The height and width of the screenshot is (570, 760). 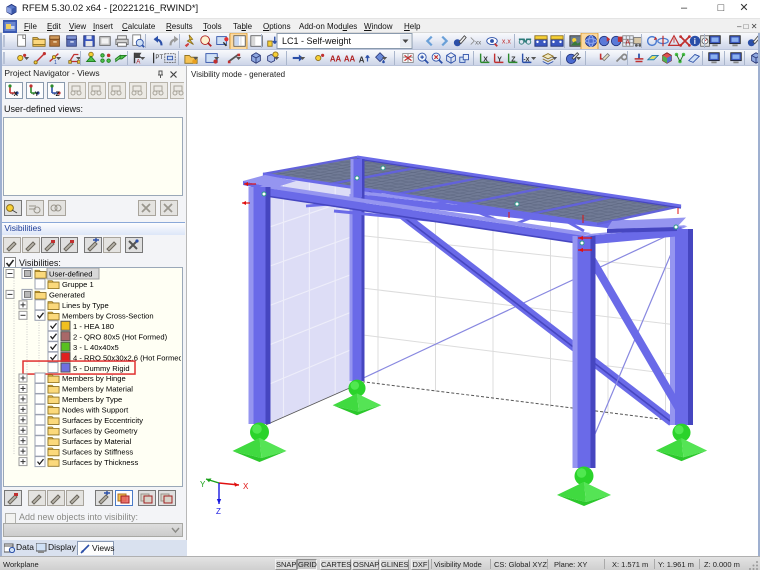 I want to click on svg-text: 3 - L 40x40x5, so click(x=96, y=347).